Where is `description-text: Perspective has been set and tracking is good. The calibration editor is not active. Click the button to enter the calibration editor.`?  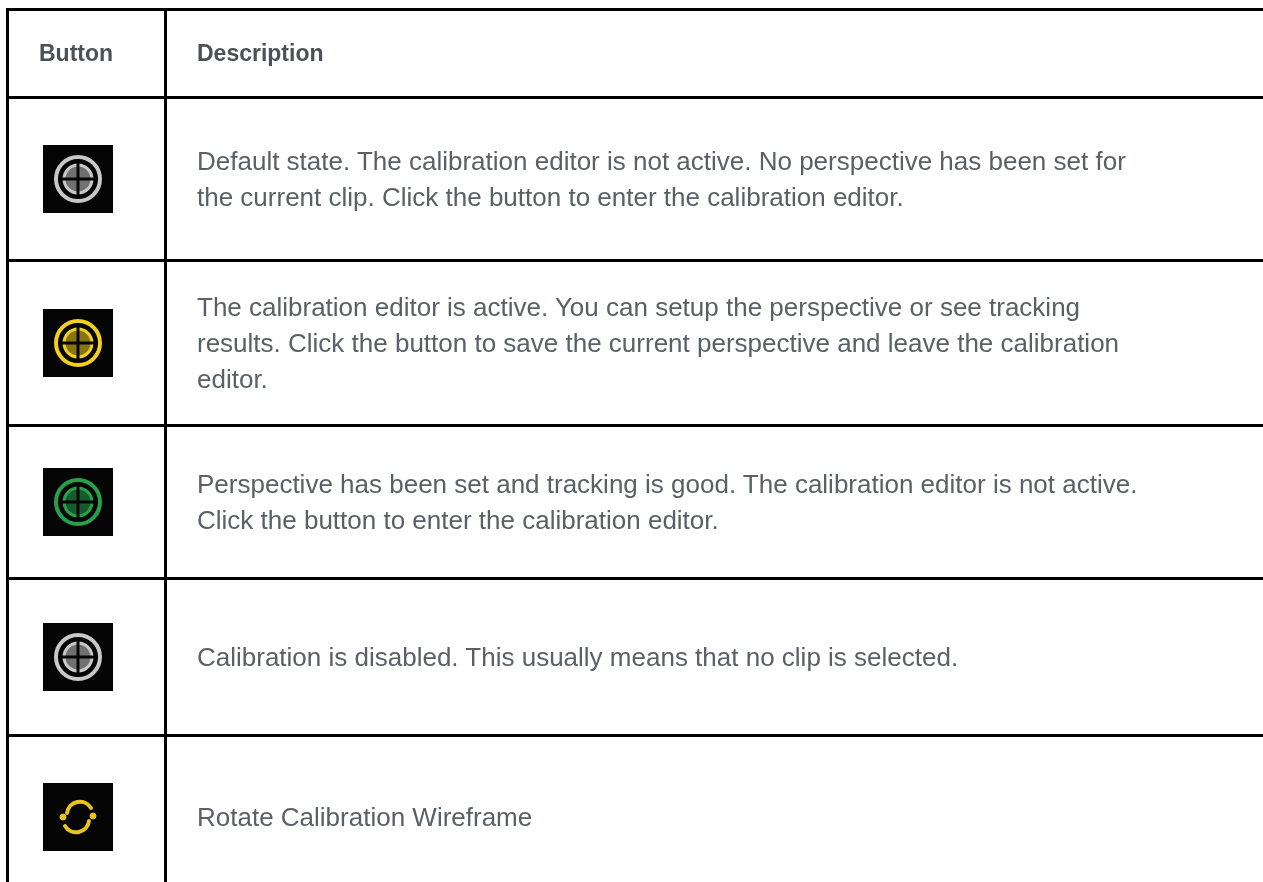
description-text: Perspective has been set and tracking is good. The calibration editor is not active. Click the button to enter the calibration editor. is located at coordinates (668, 502).